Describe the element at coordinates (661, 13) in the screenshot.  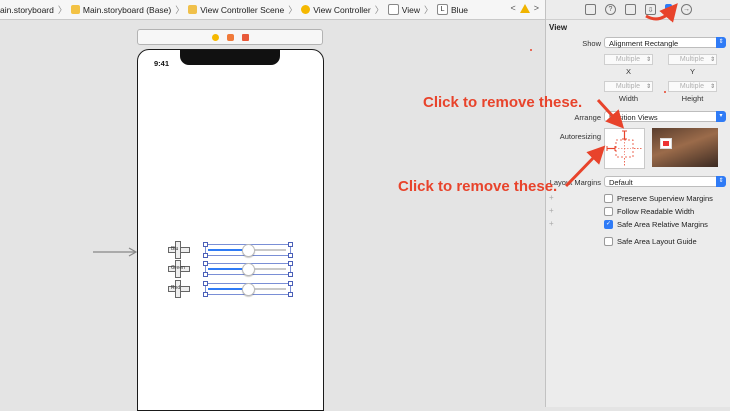
I see `arrow-to-size-tab` at that location.